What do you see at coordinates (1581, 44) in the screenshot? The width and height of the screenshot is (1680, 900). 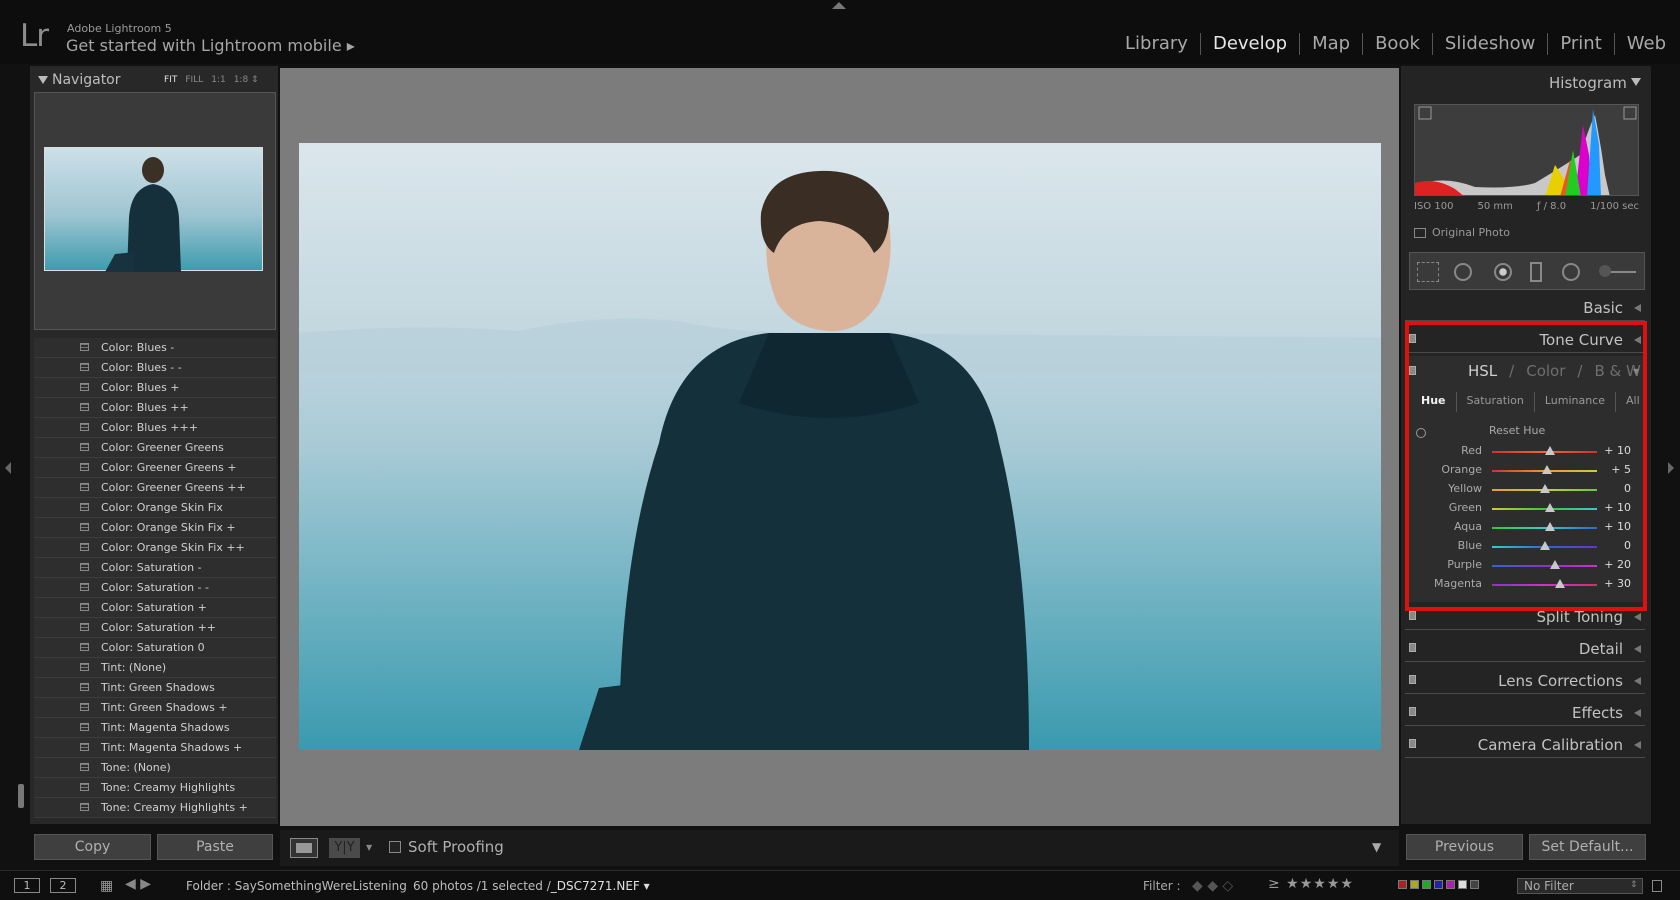 I see `module-print: Print` at bounding box center [1581, 44].